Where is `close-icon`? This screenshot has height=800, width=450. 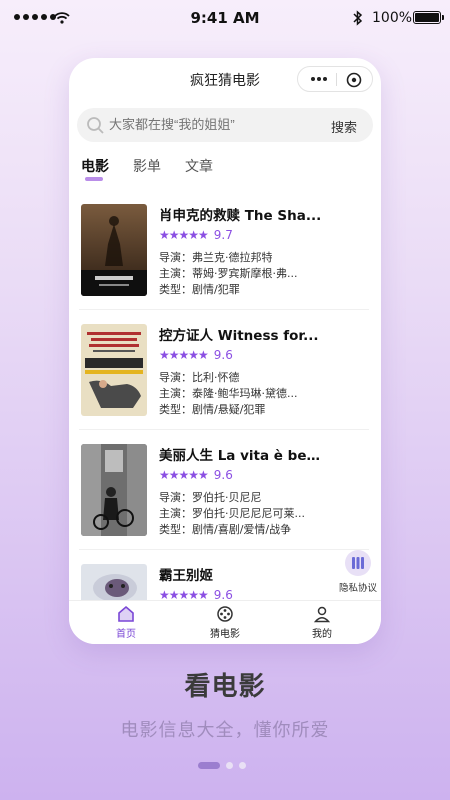 close-icon is located at coordinates (354, 80).